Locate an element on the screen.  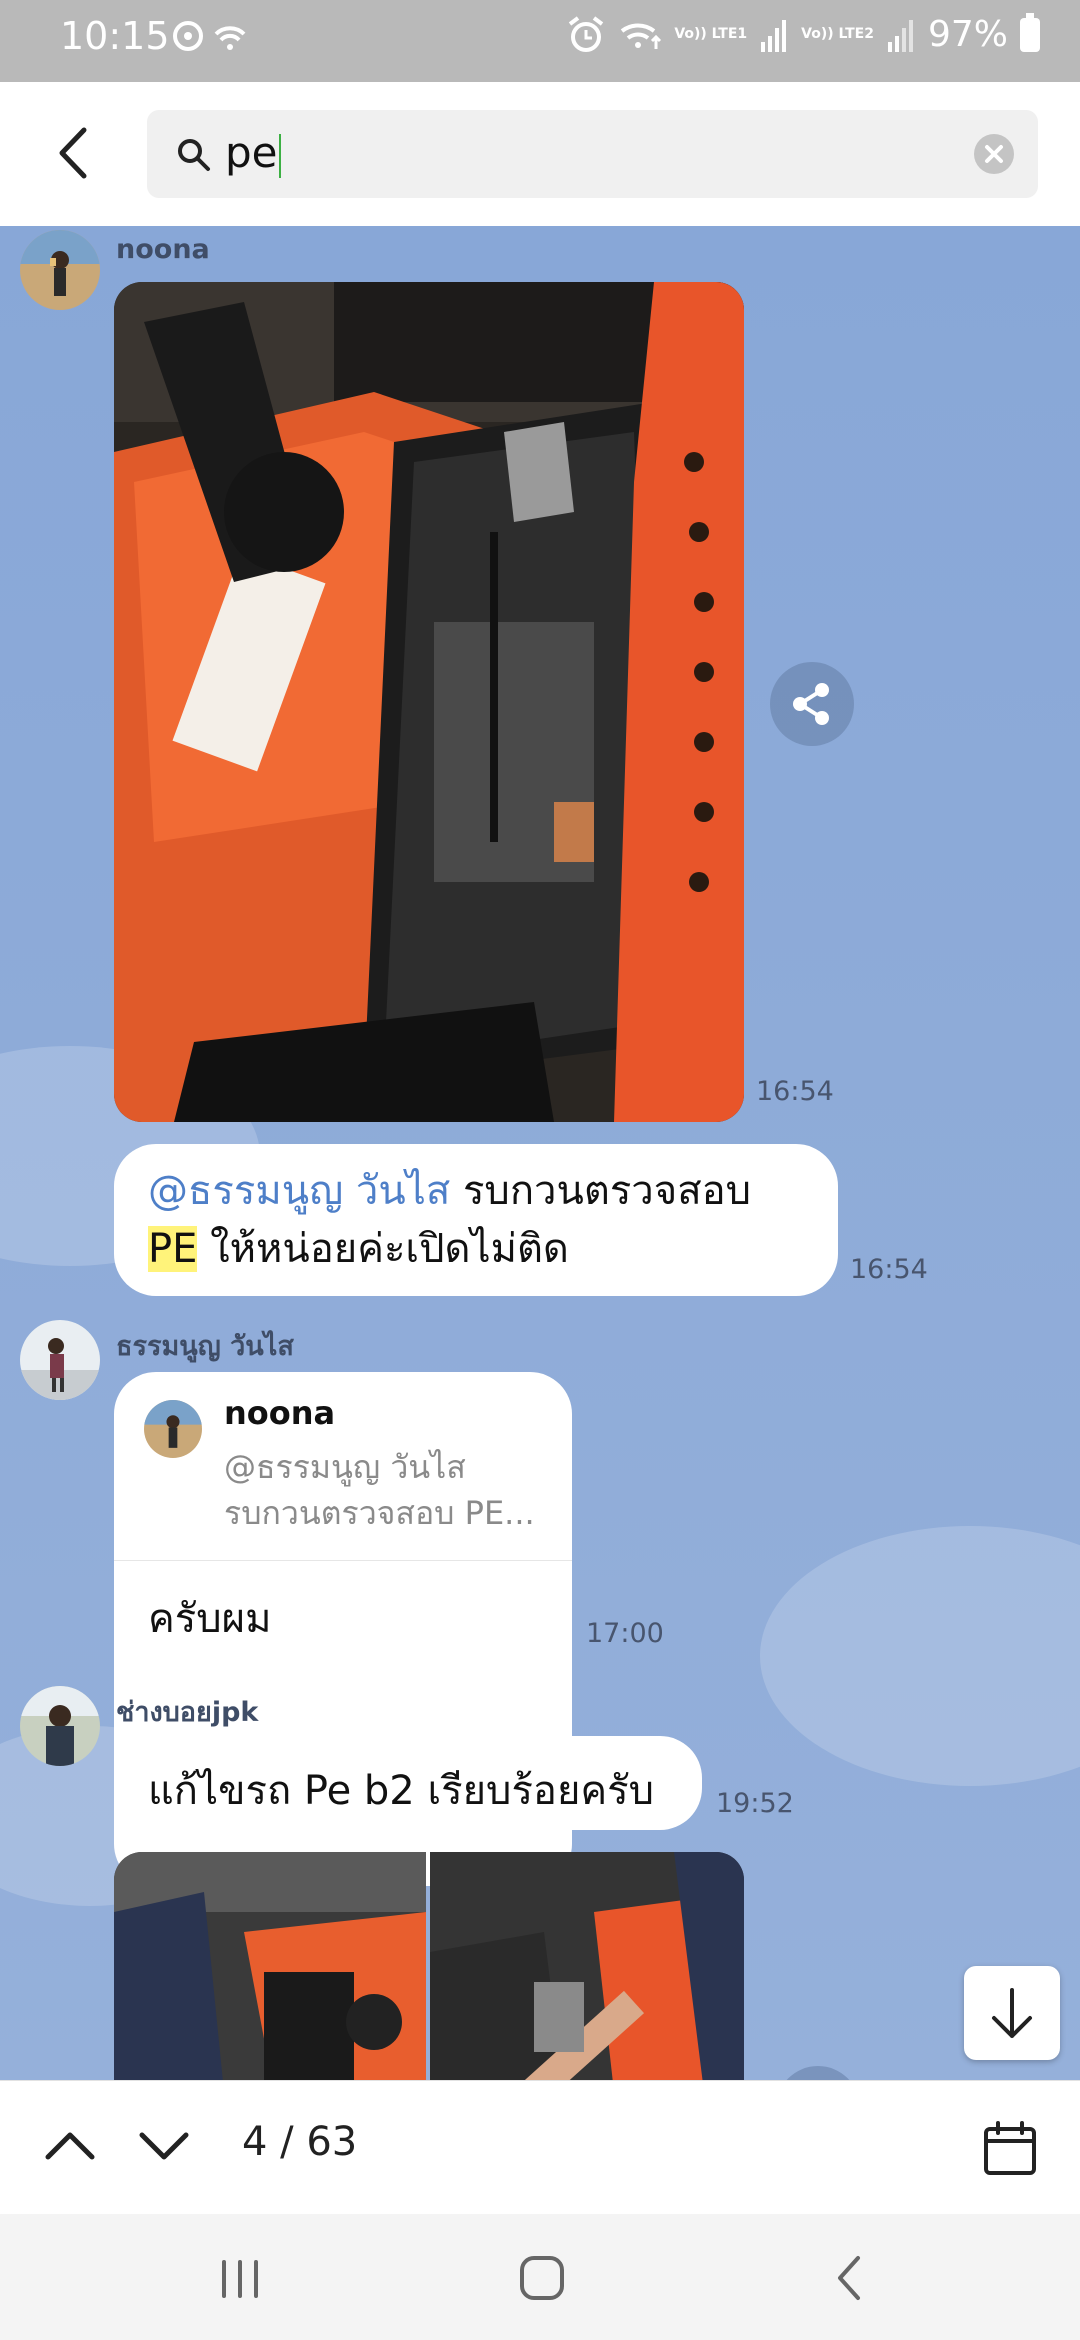
wifi-call-icon is located at coordinates (641, 36).